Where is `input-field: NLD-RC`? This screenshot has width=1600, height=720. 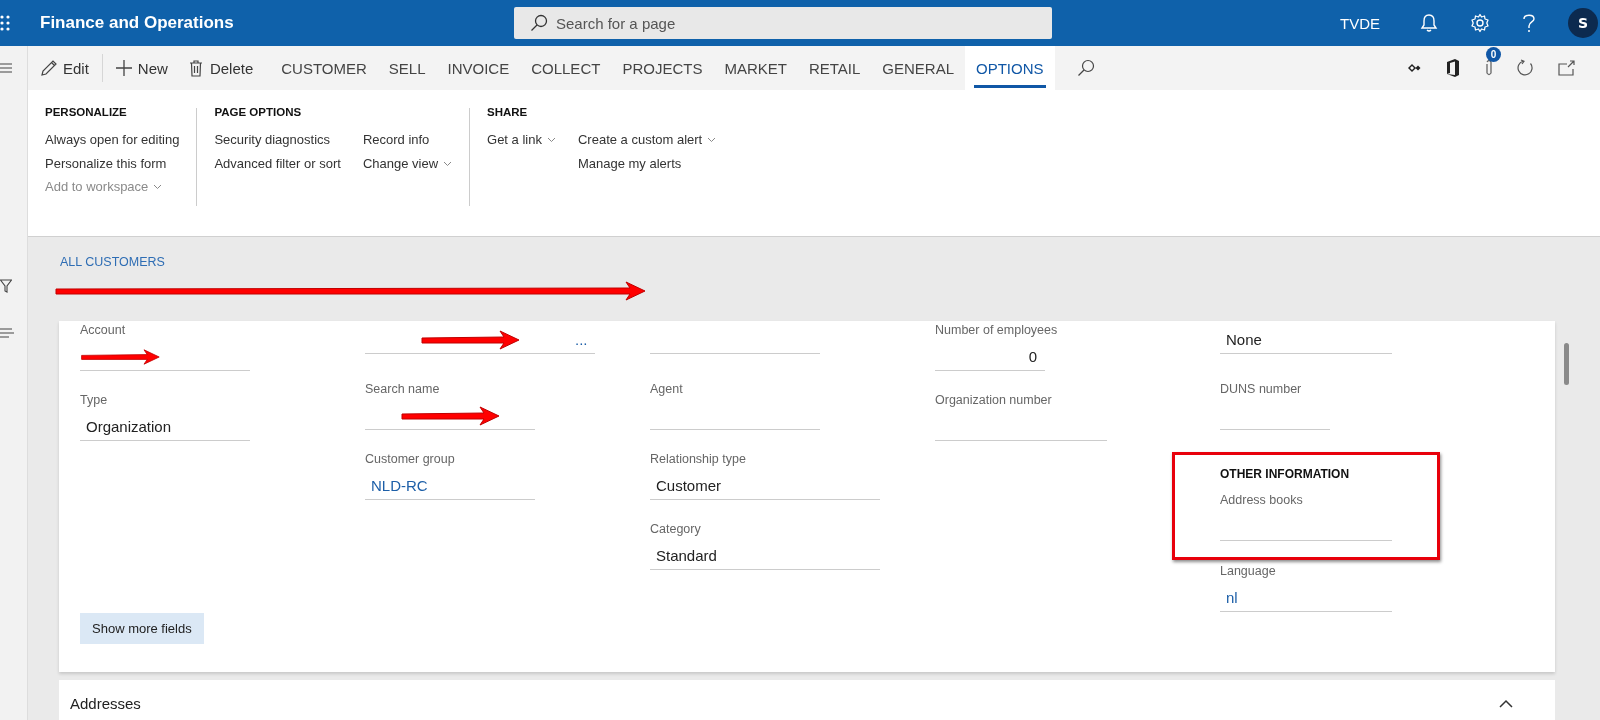 input-field: NLD-RC is located at coordinates (450, 484).